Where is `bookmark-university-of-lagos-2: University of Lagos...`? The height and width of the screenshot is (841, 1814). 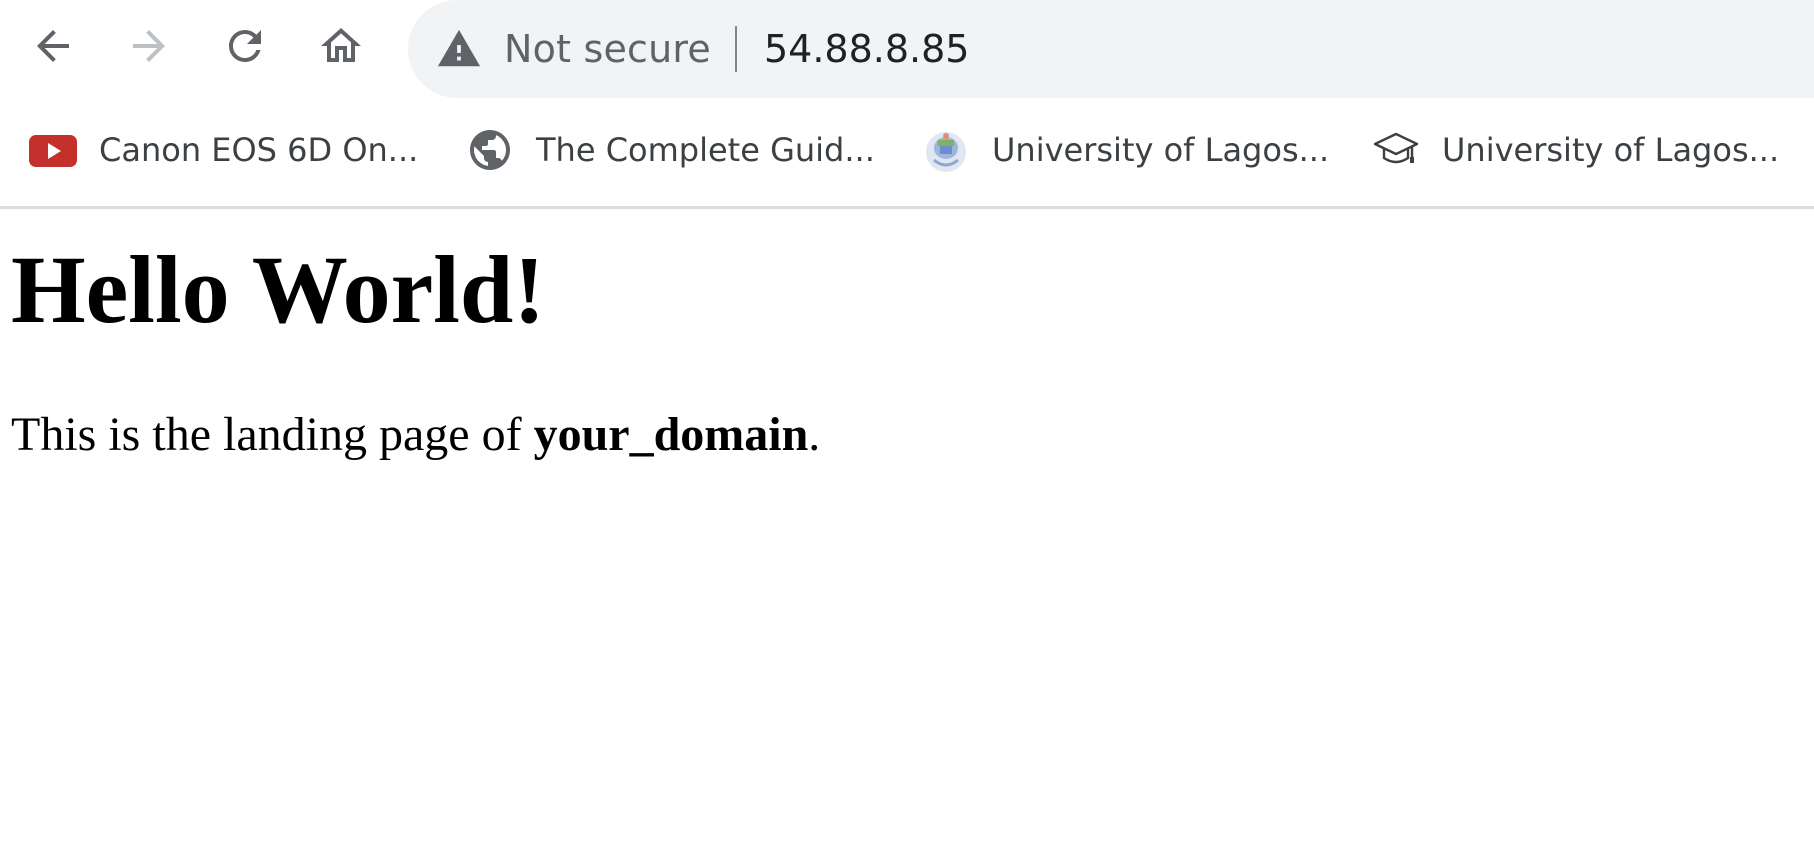 bookmark-university-of-lagos-2: University of Lagos... is located at coordinates (1575, 150).